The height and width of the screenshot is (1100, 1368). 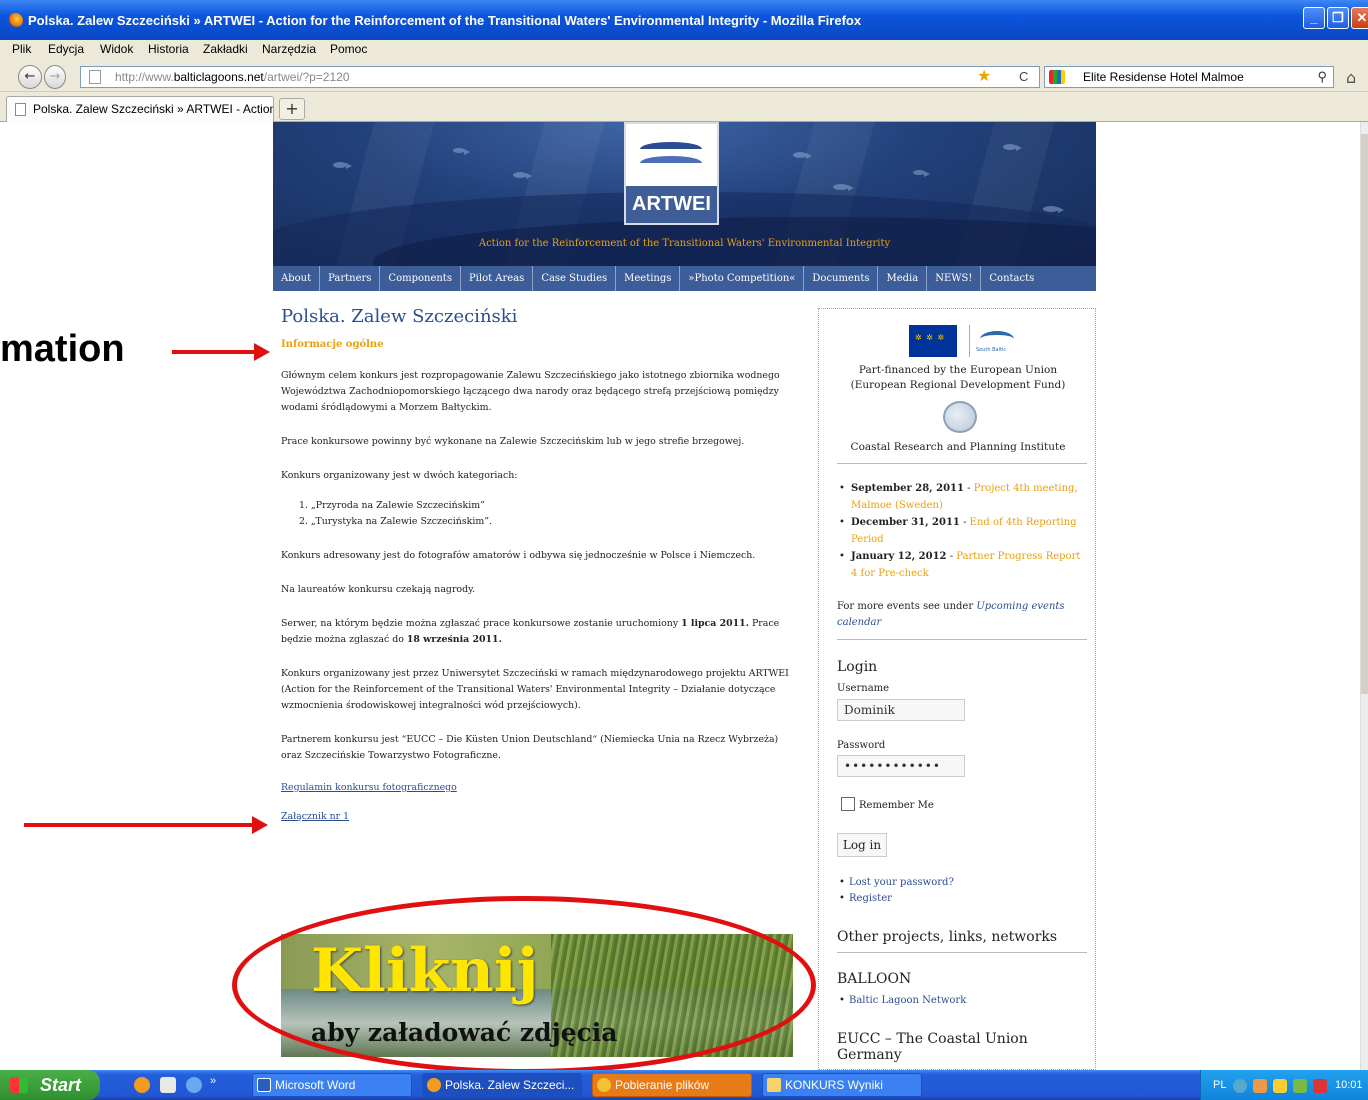 I want to click on institute-logo, so click(x=960, y=417).